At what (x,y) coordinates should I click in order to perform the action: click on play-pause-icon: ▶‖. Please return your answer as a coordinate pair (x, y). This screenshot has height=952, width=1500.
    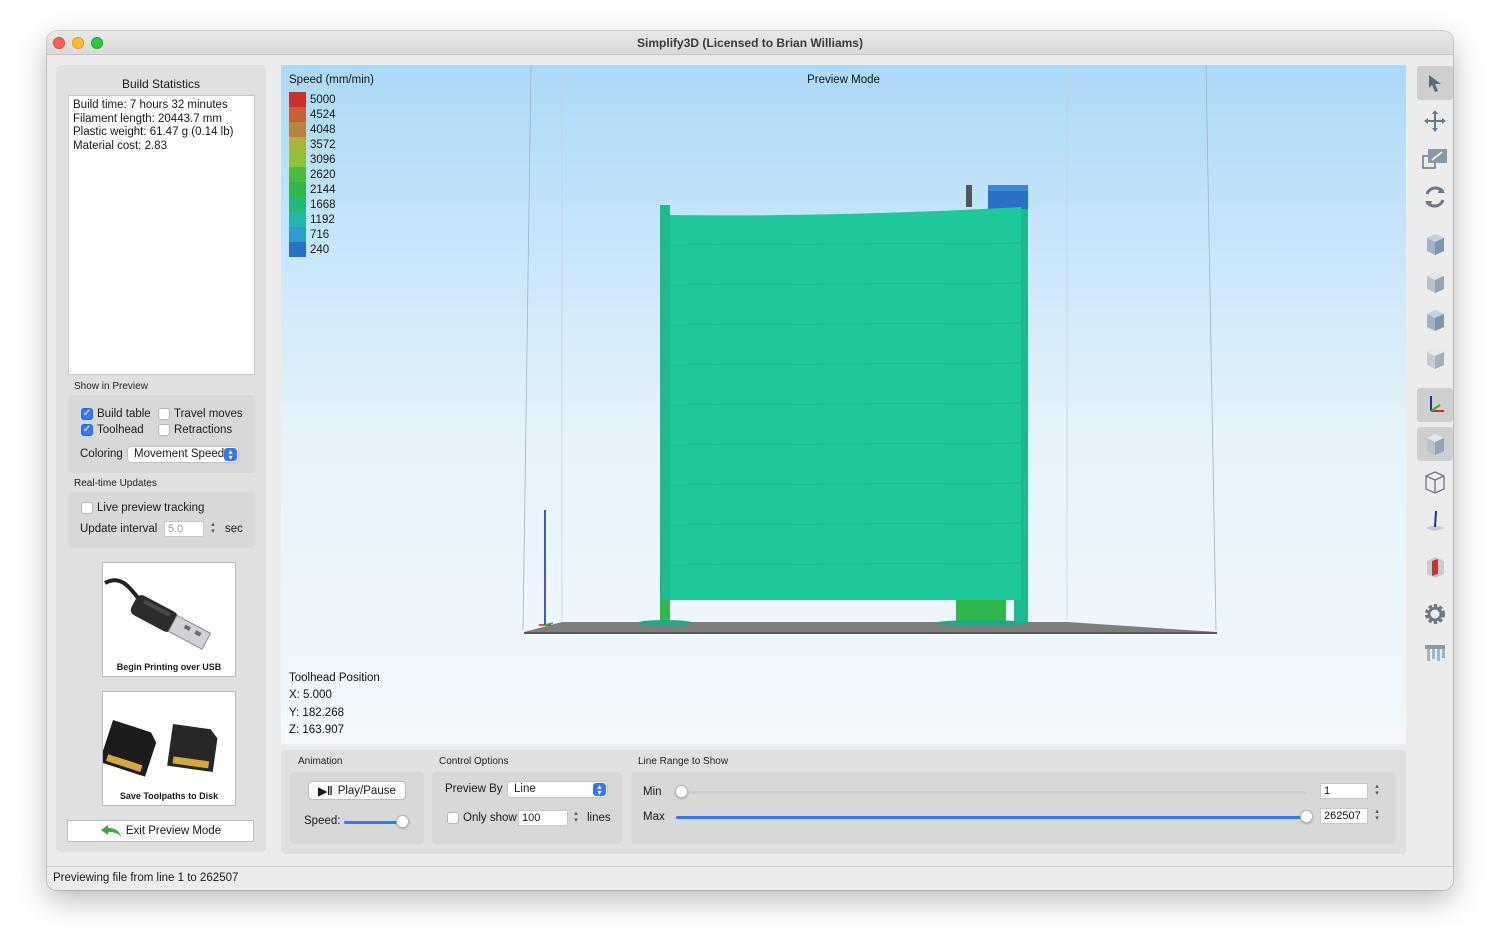
    Looking at the image, I should click on (325, 791).